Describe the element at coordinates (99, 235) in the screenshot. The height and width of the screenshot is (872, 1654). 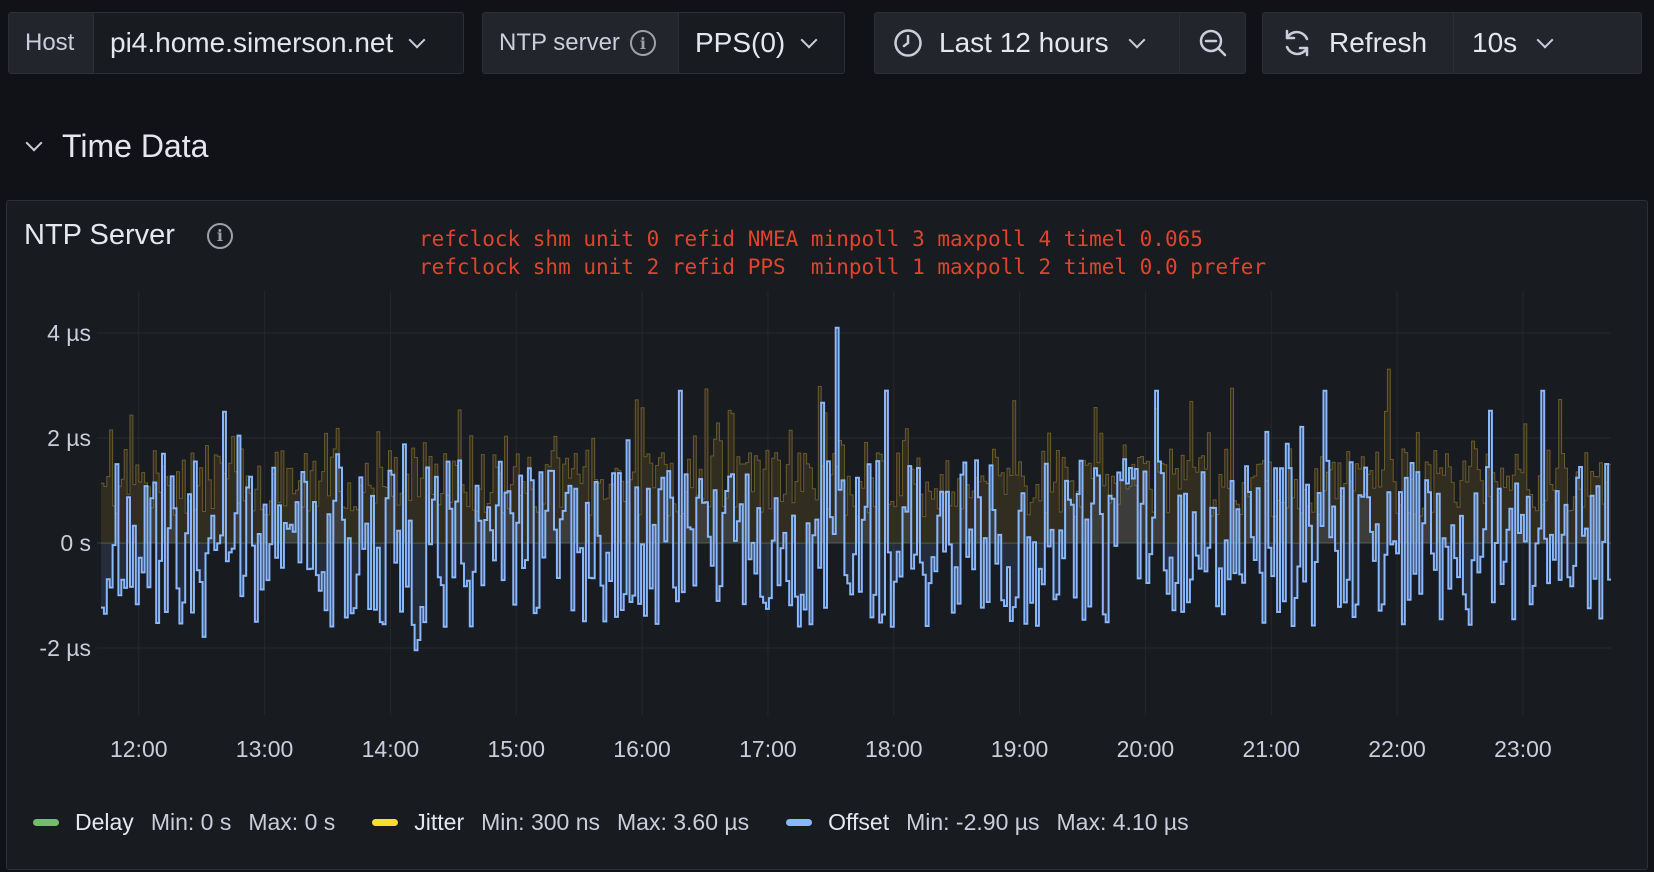
I see `panel-title: NTP Server` at that location.